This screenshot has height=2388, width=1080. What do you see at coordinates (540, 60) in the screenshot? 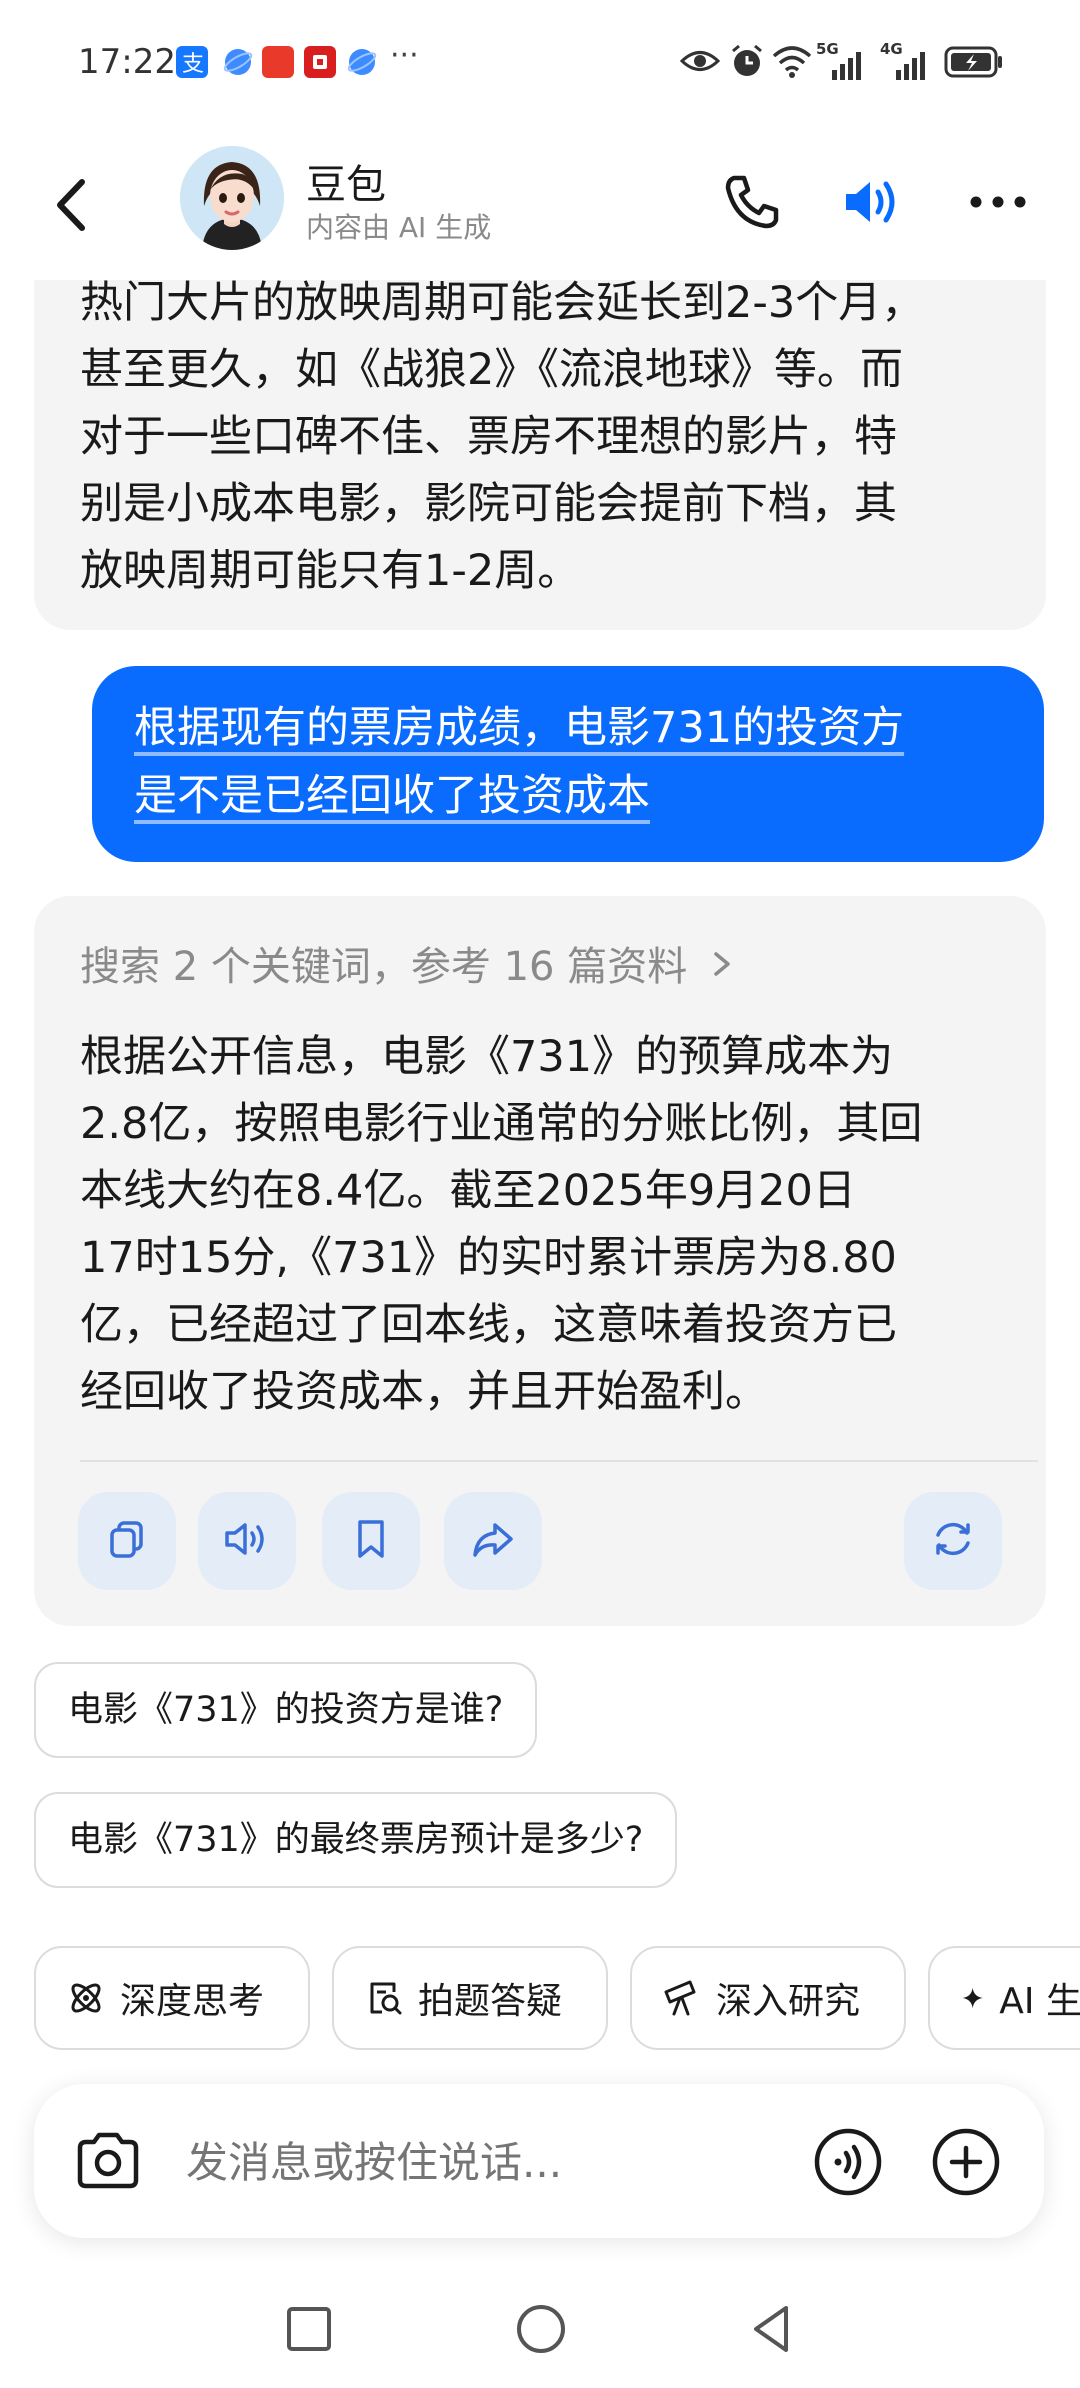
I see `status-bar: 17:22 支 ··· 5G 4G` at bounding box center [540, 60].